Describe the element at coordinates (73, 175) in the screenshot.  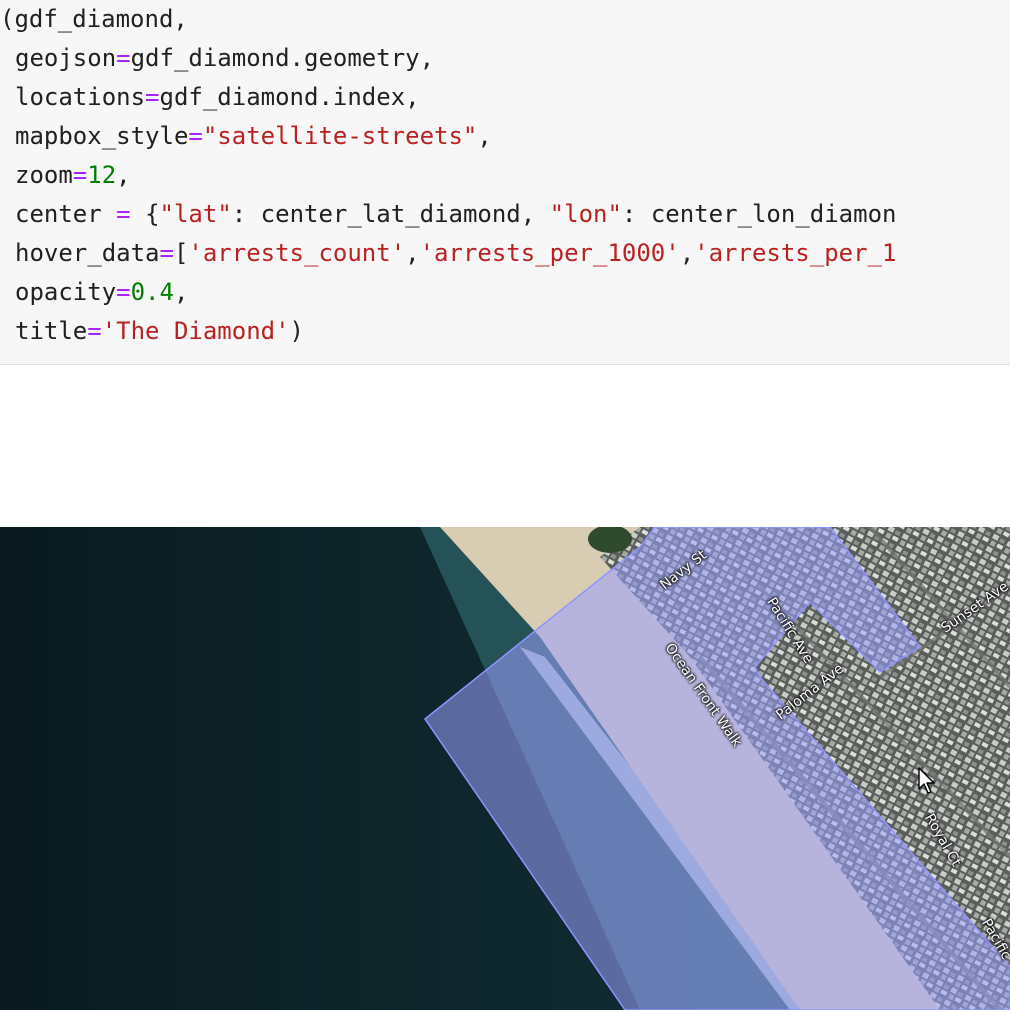
I see `code-line-5: zoom=12,` at that location.